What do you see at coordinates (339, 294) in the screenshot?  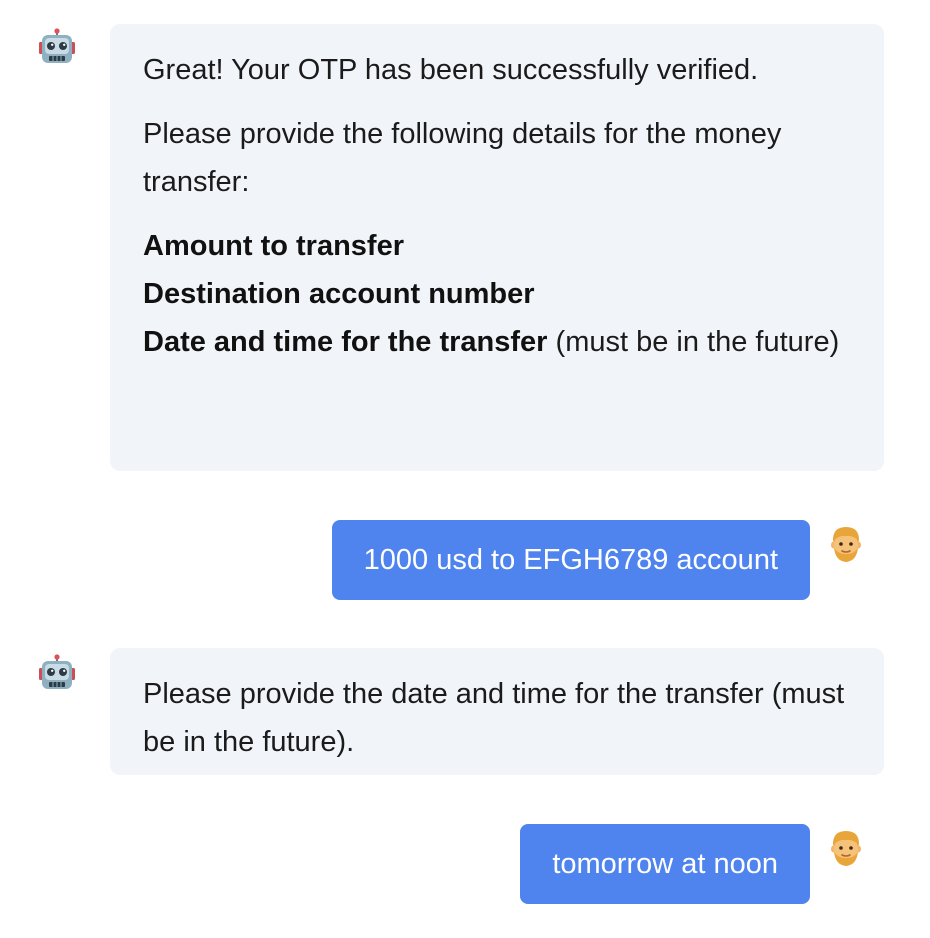 I see `list-item: Destination account number` at bounding box center [339, 294].